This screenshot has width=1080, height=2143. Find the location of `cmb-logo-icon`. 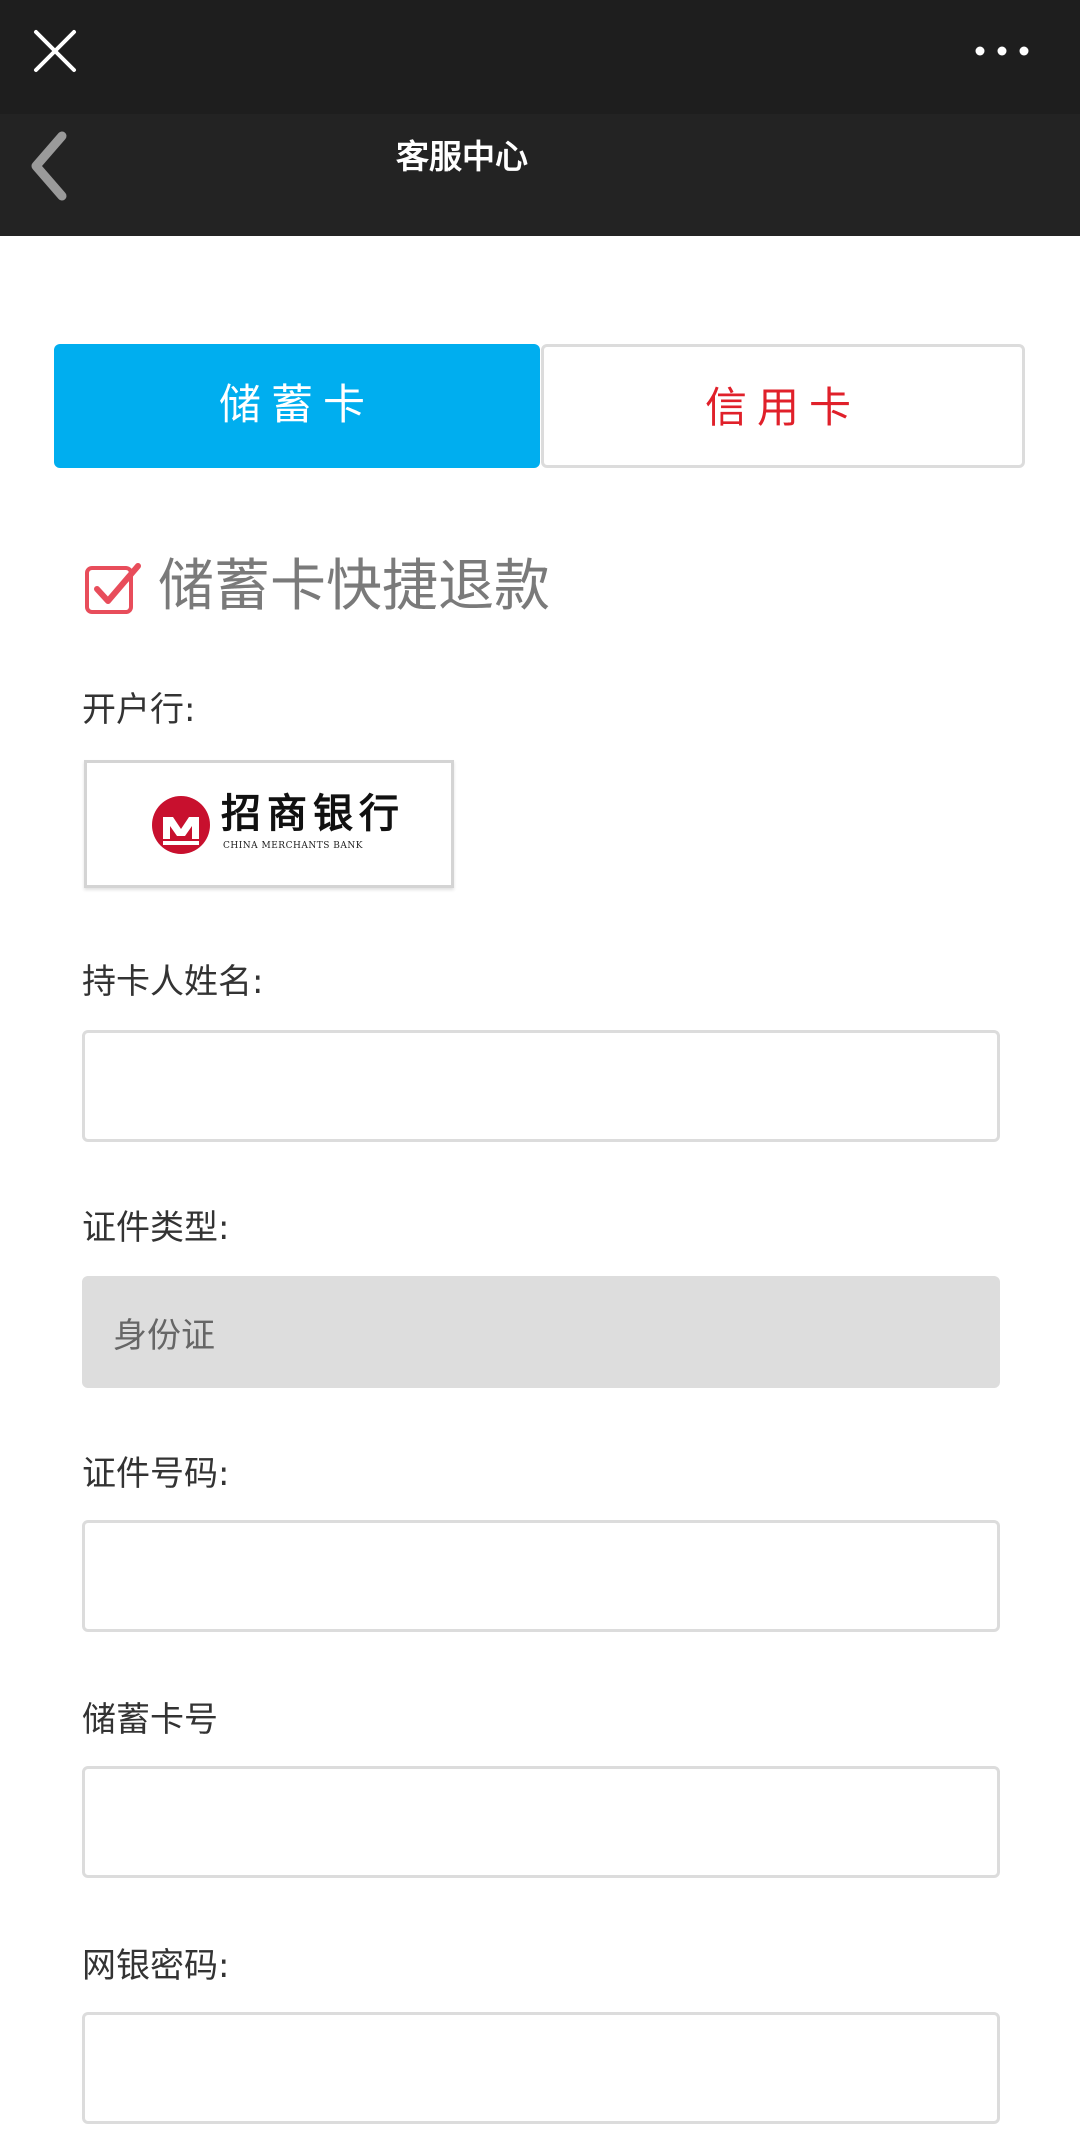

cmb-logo-icon is located at coordinates (181, 825).